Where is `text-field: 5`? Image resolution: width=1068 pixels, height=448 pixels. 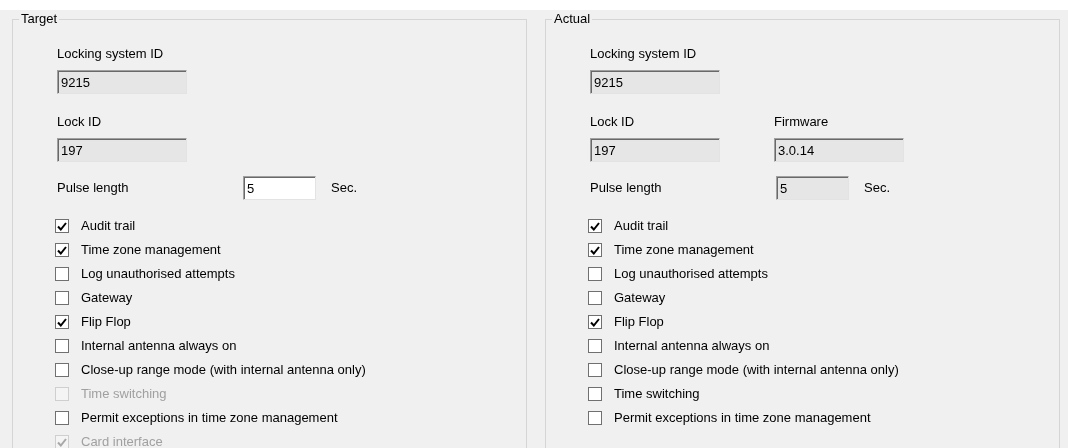
text-field: 5 is located at coordinates (279, 188).